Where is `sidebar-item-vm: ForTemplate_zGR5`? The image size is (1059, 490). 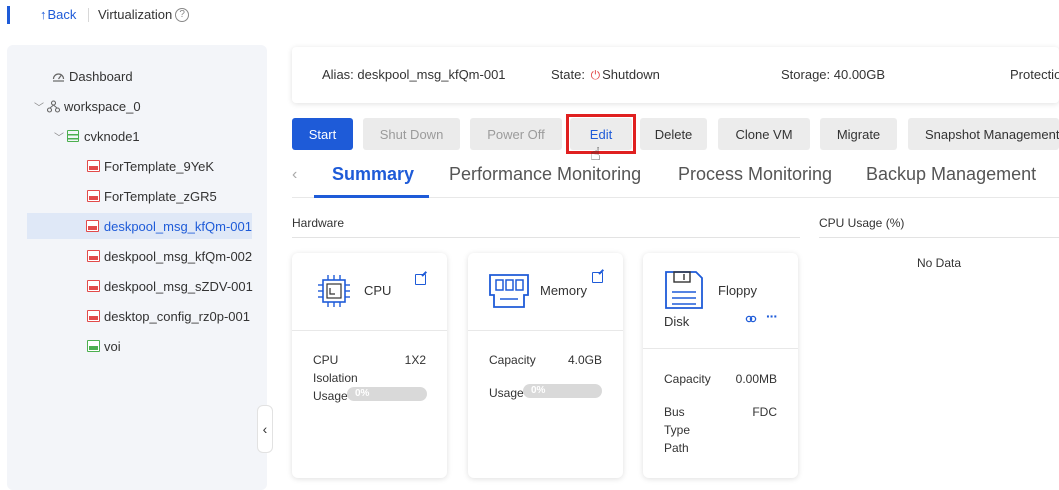 sidebar-item-vm: ForTemplate_zGR5 is located at coordinates (151, 196).